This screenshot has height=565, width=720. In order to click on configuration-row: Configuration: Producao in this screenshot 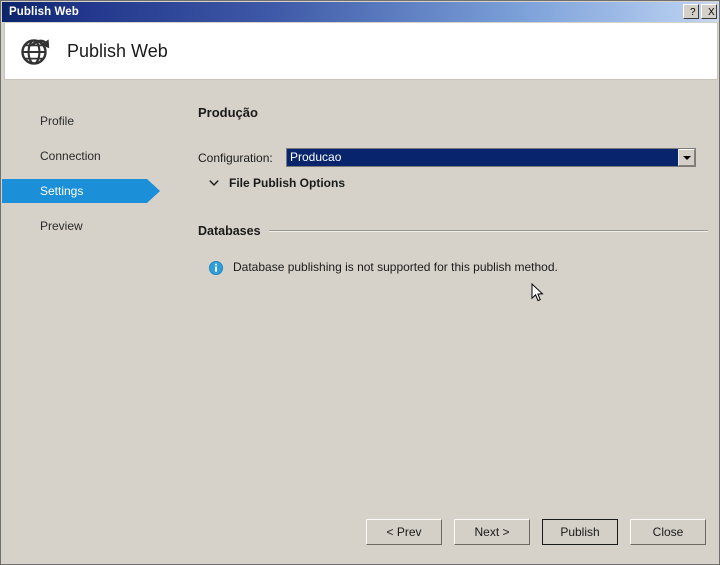, I will do `click(453, 157)`.